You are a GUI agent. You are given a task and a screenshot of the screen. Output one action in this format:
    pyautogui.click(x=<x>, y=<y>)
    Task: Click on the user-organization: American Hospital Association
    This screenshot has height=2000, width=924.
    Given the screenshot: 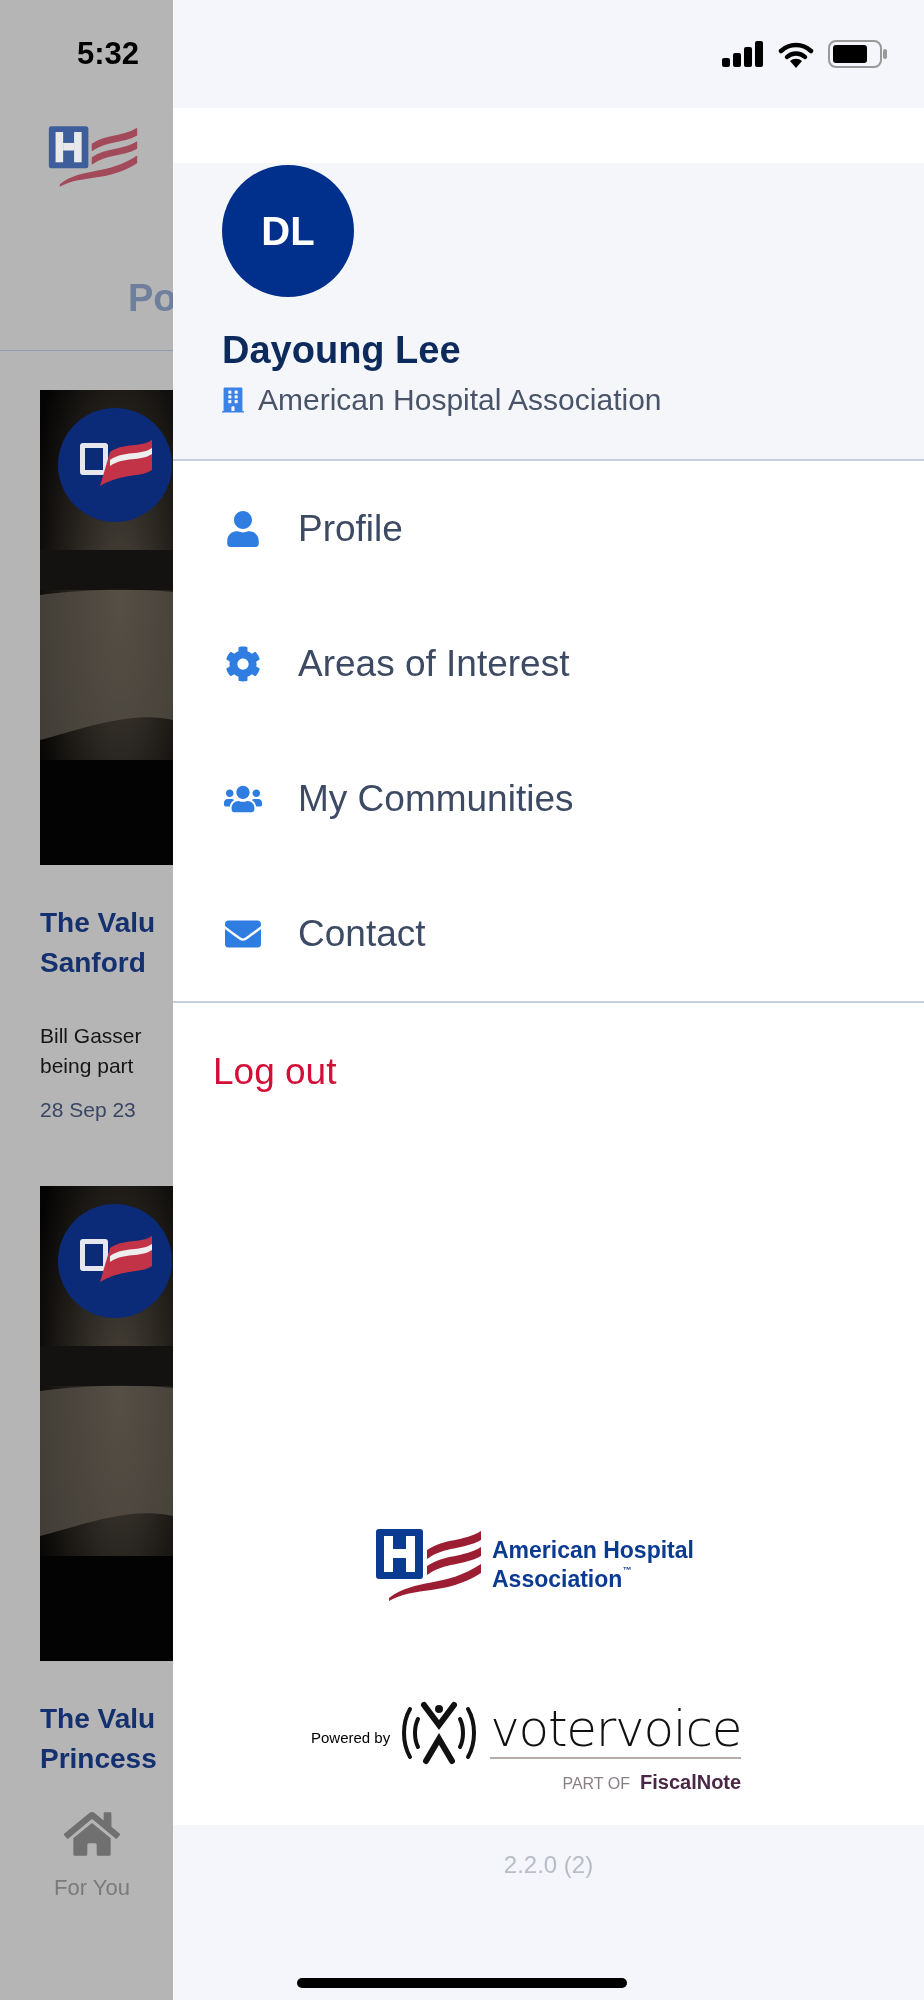 What is the action you would take?
    pyautogui.click(x=460, y=400)
    